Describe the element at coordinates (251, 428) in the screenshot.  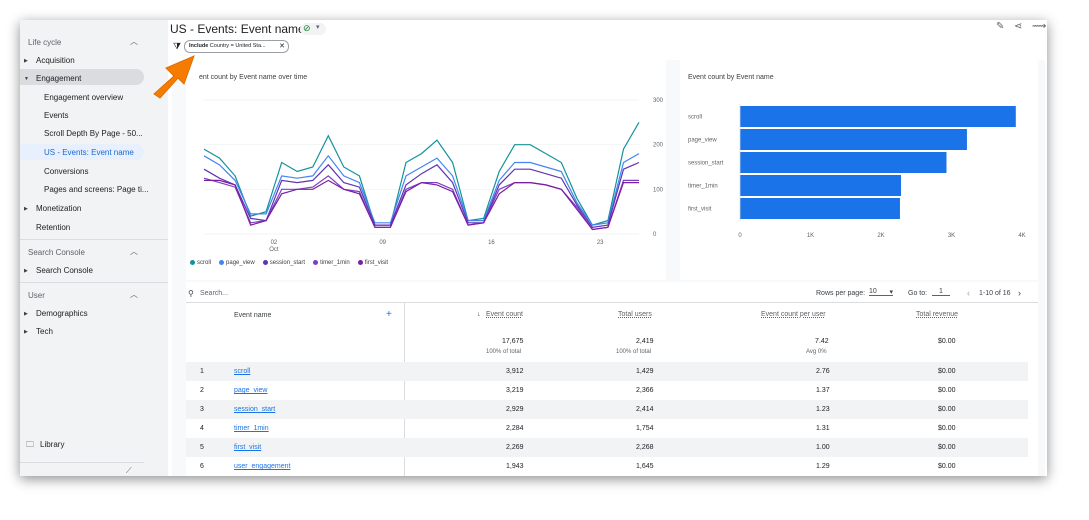
I see `event-name-link: timer_1min` at that location.